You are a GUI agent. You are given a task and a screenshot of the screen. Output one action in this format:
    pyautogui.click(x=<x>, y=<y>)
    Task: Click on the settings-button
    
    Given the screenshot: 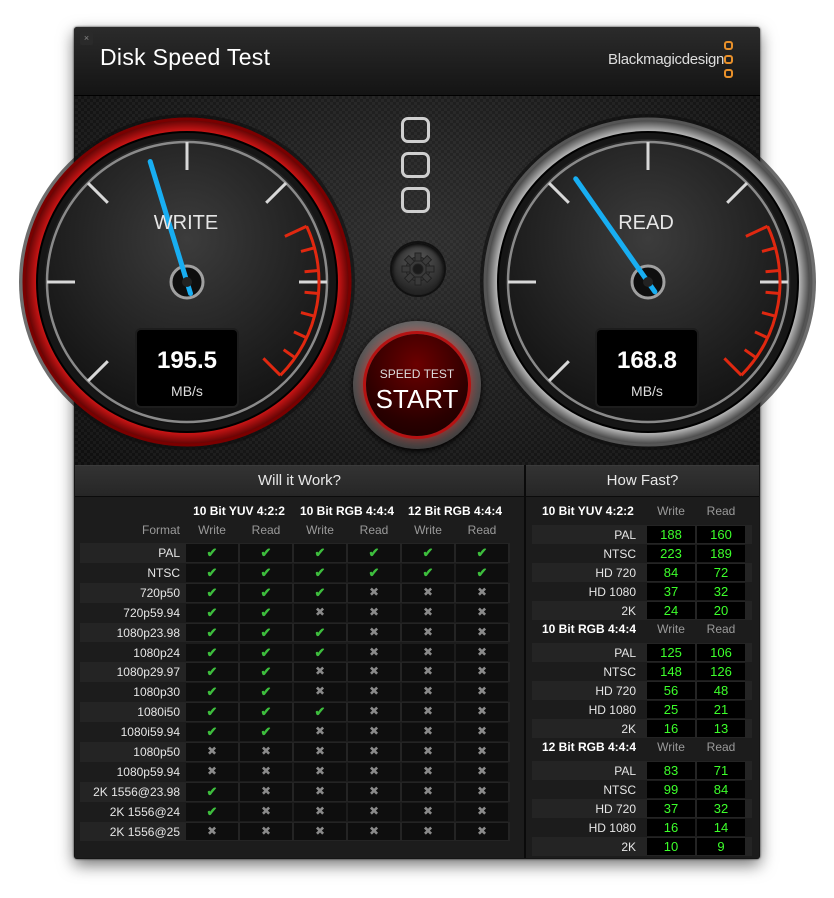 What is the action you would take?
    pyautogui.click(x=418, y=269)
    